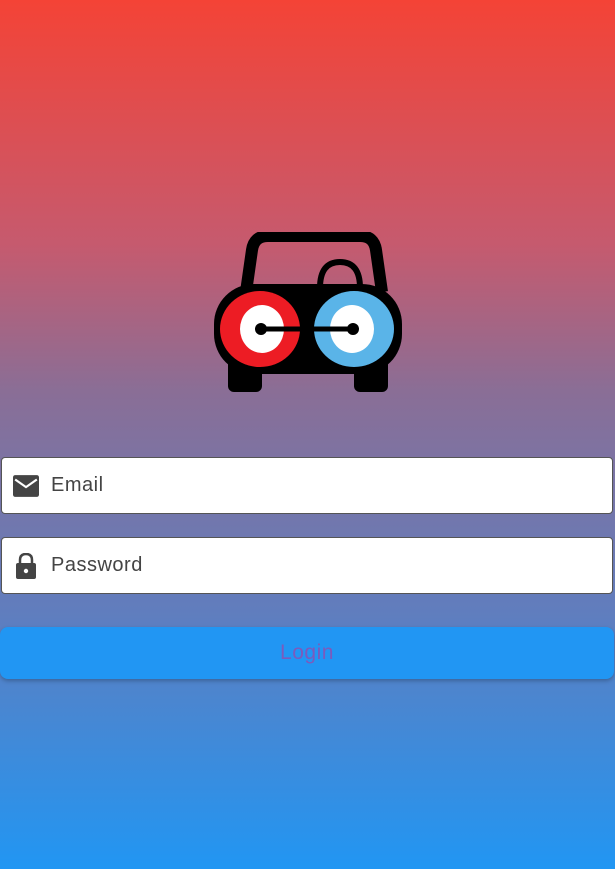 This screenshot has height=869, width=615. I want to click on mail-icon, so click(26, 486).